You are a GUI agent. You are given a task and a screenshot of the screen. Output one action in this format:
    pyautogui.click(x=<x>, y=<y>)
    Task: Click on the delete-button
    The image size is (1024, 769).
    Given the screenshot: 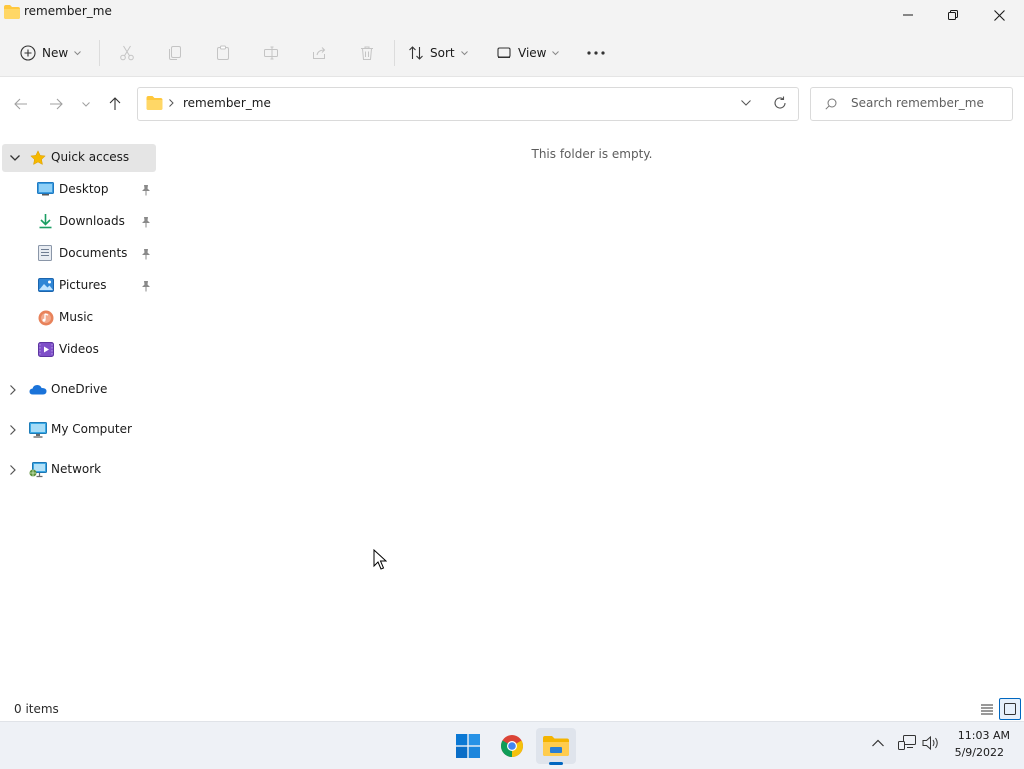 What is the action you would take?
    pyautogui.click(x=367, y=53)
    